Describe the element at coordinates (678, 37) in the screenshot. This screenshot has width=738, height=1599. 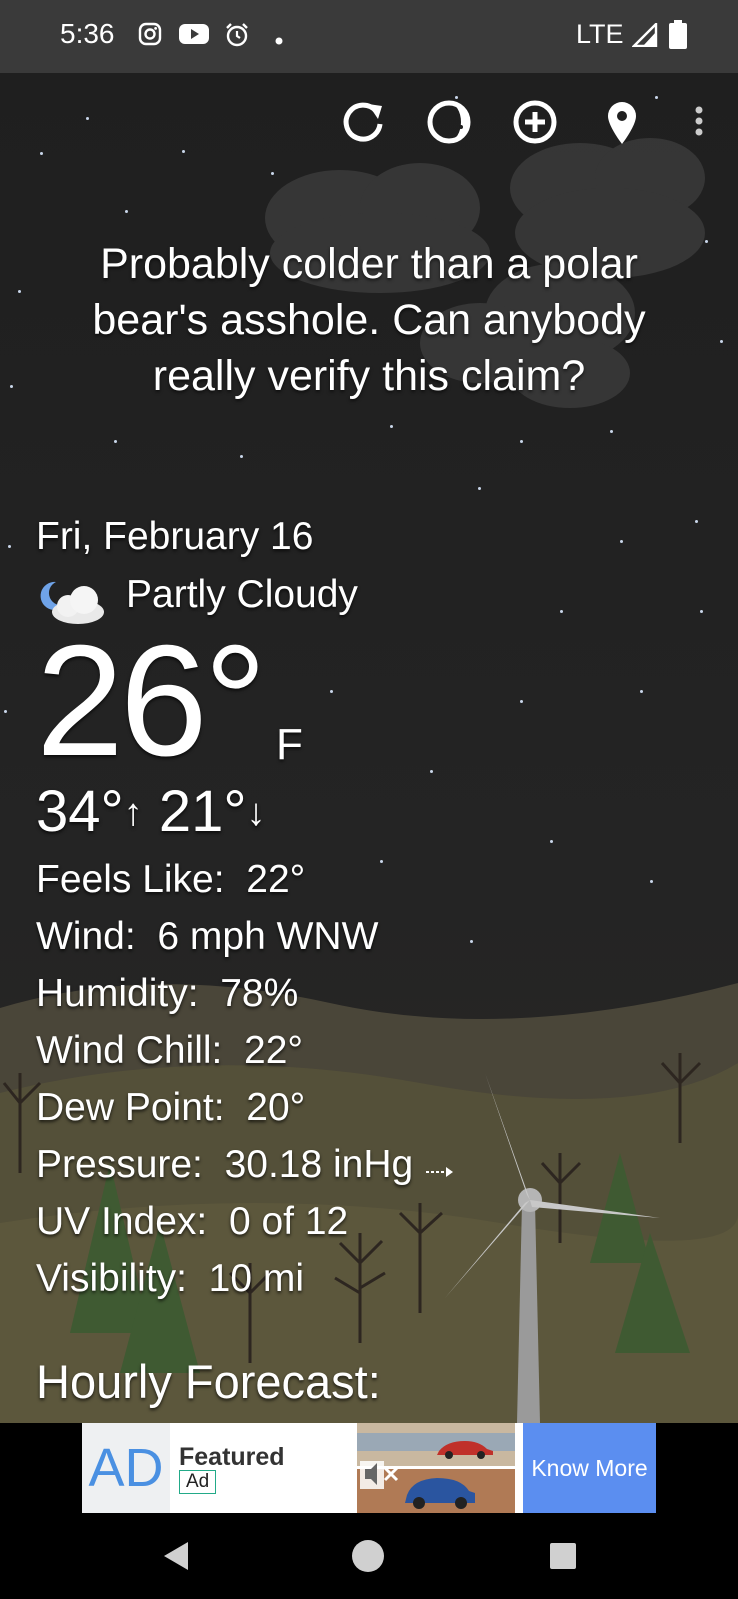
I see `battery-icon` at that location.